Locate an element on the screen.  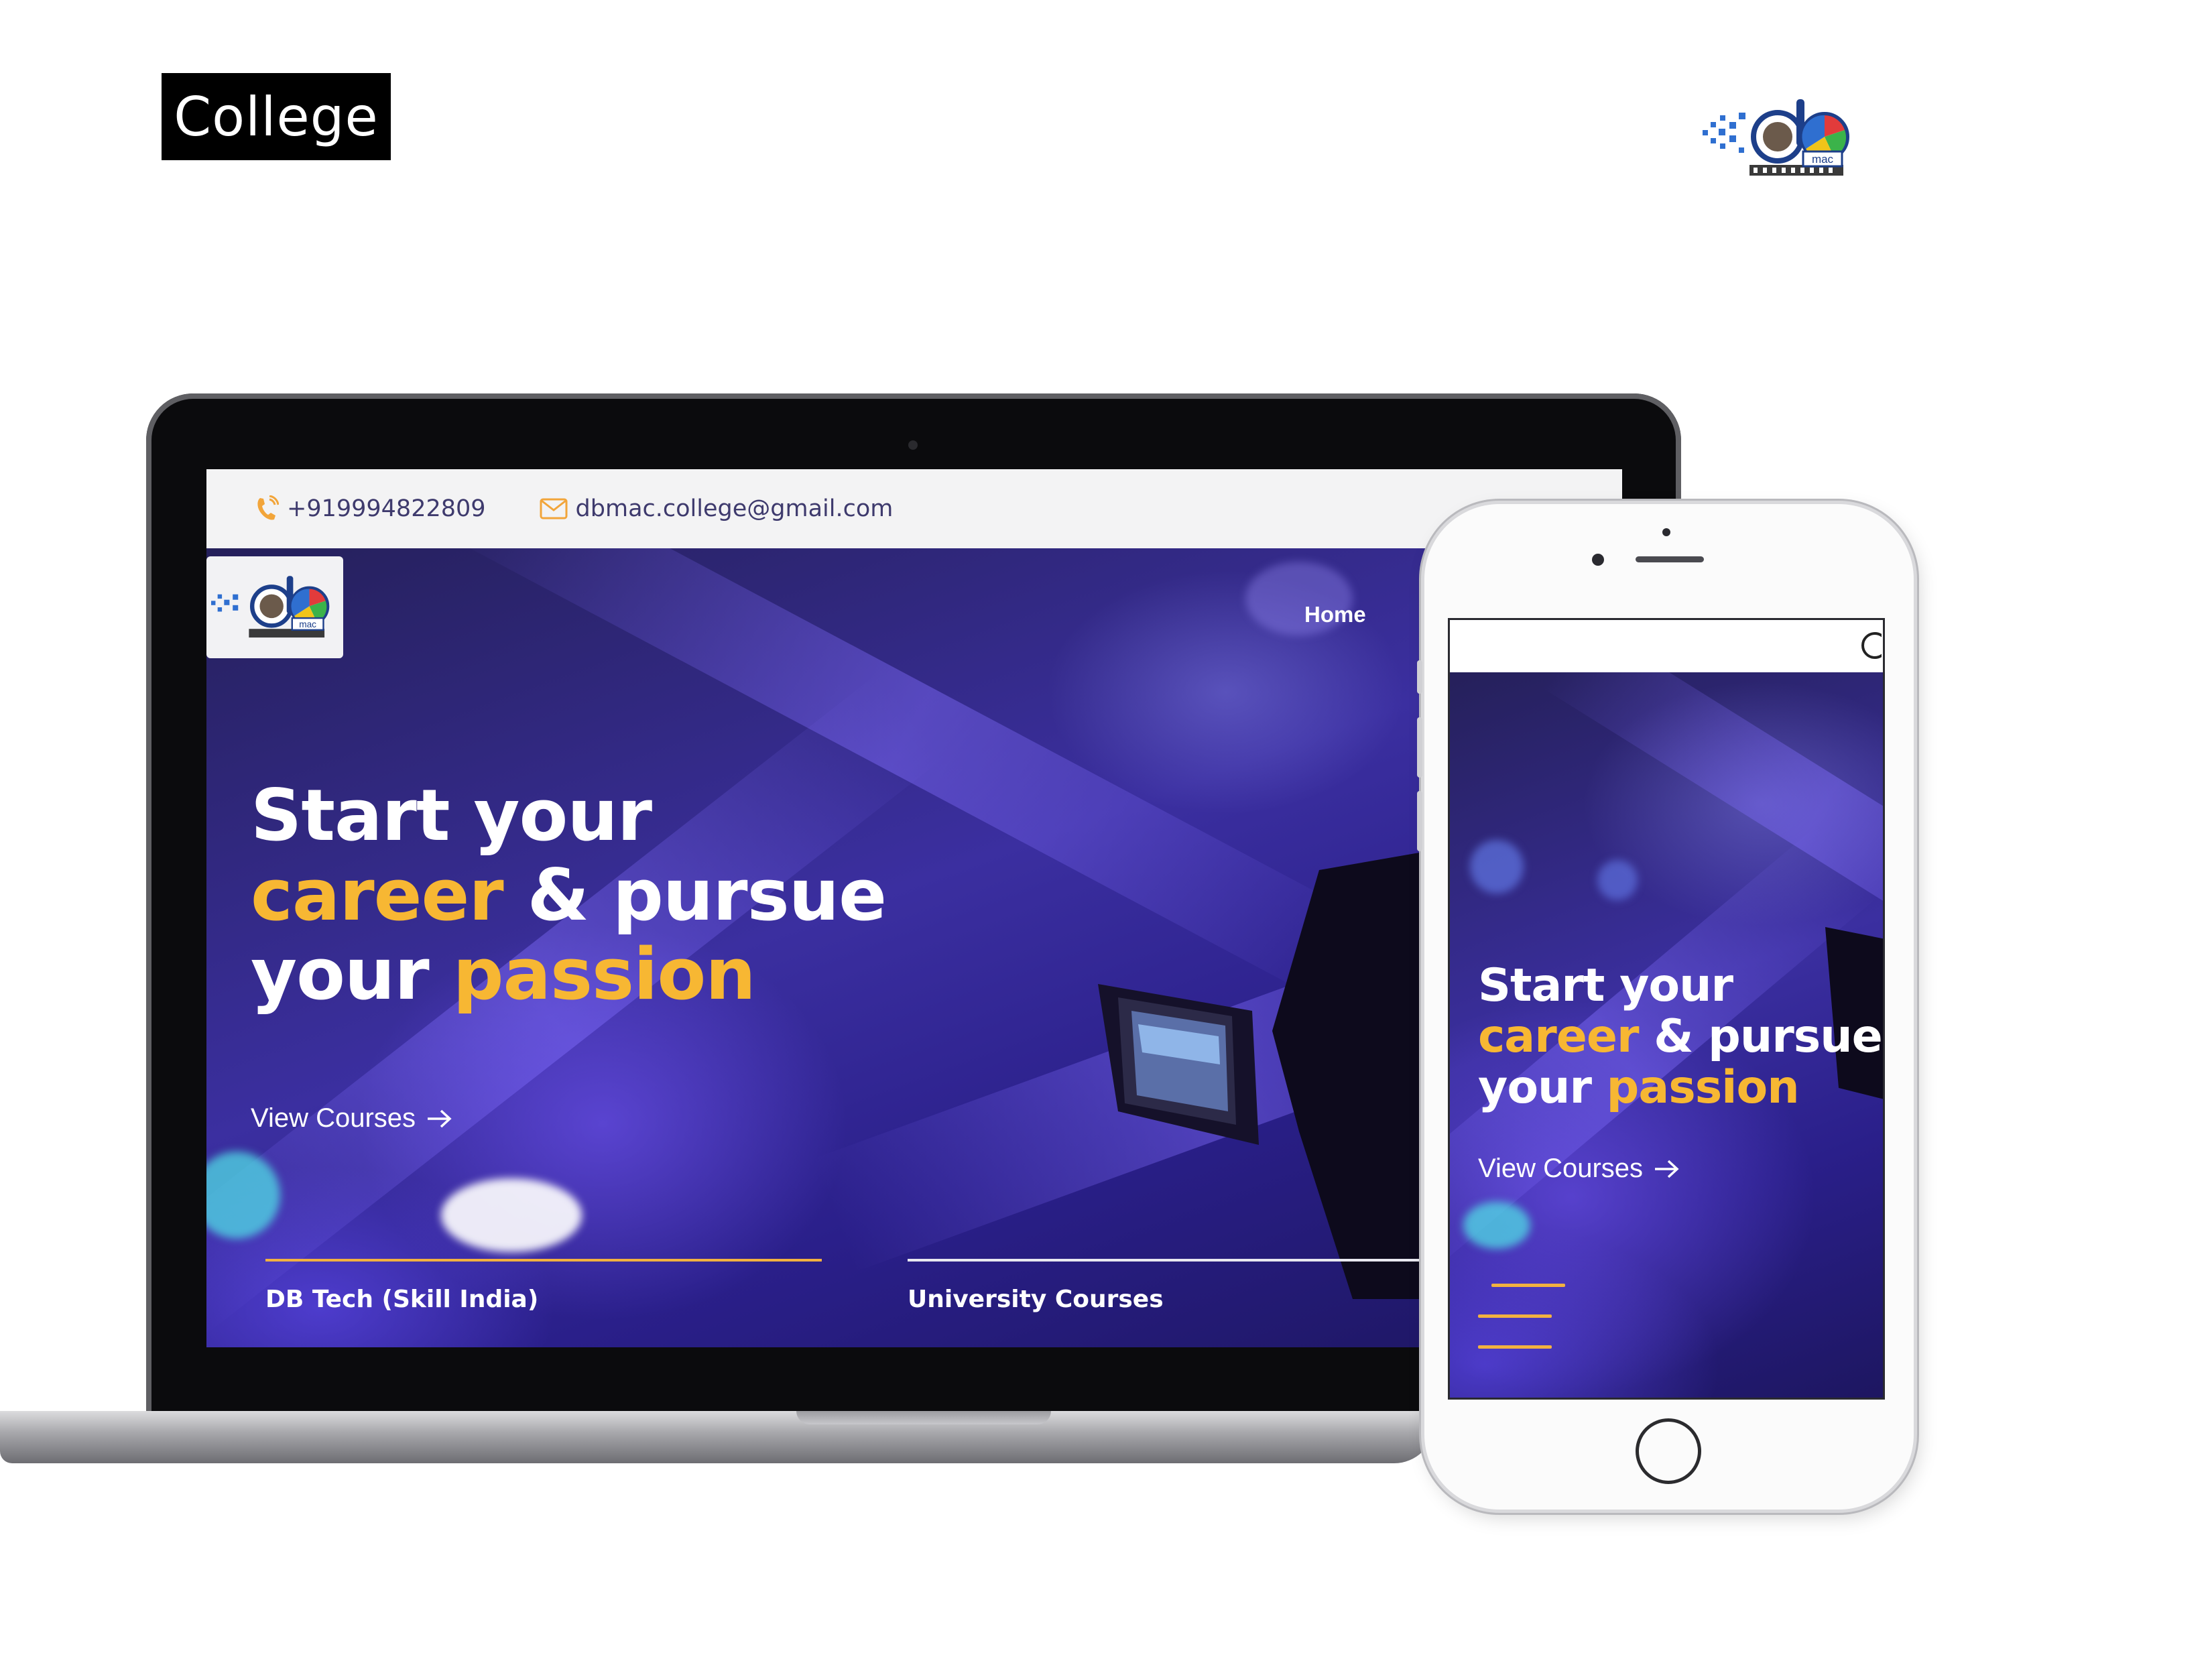
phone-front-camera is located at coordinates (1598, 560).